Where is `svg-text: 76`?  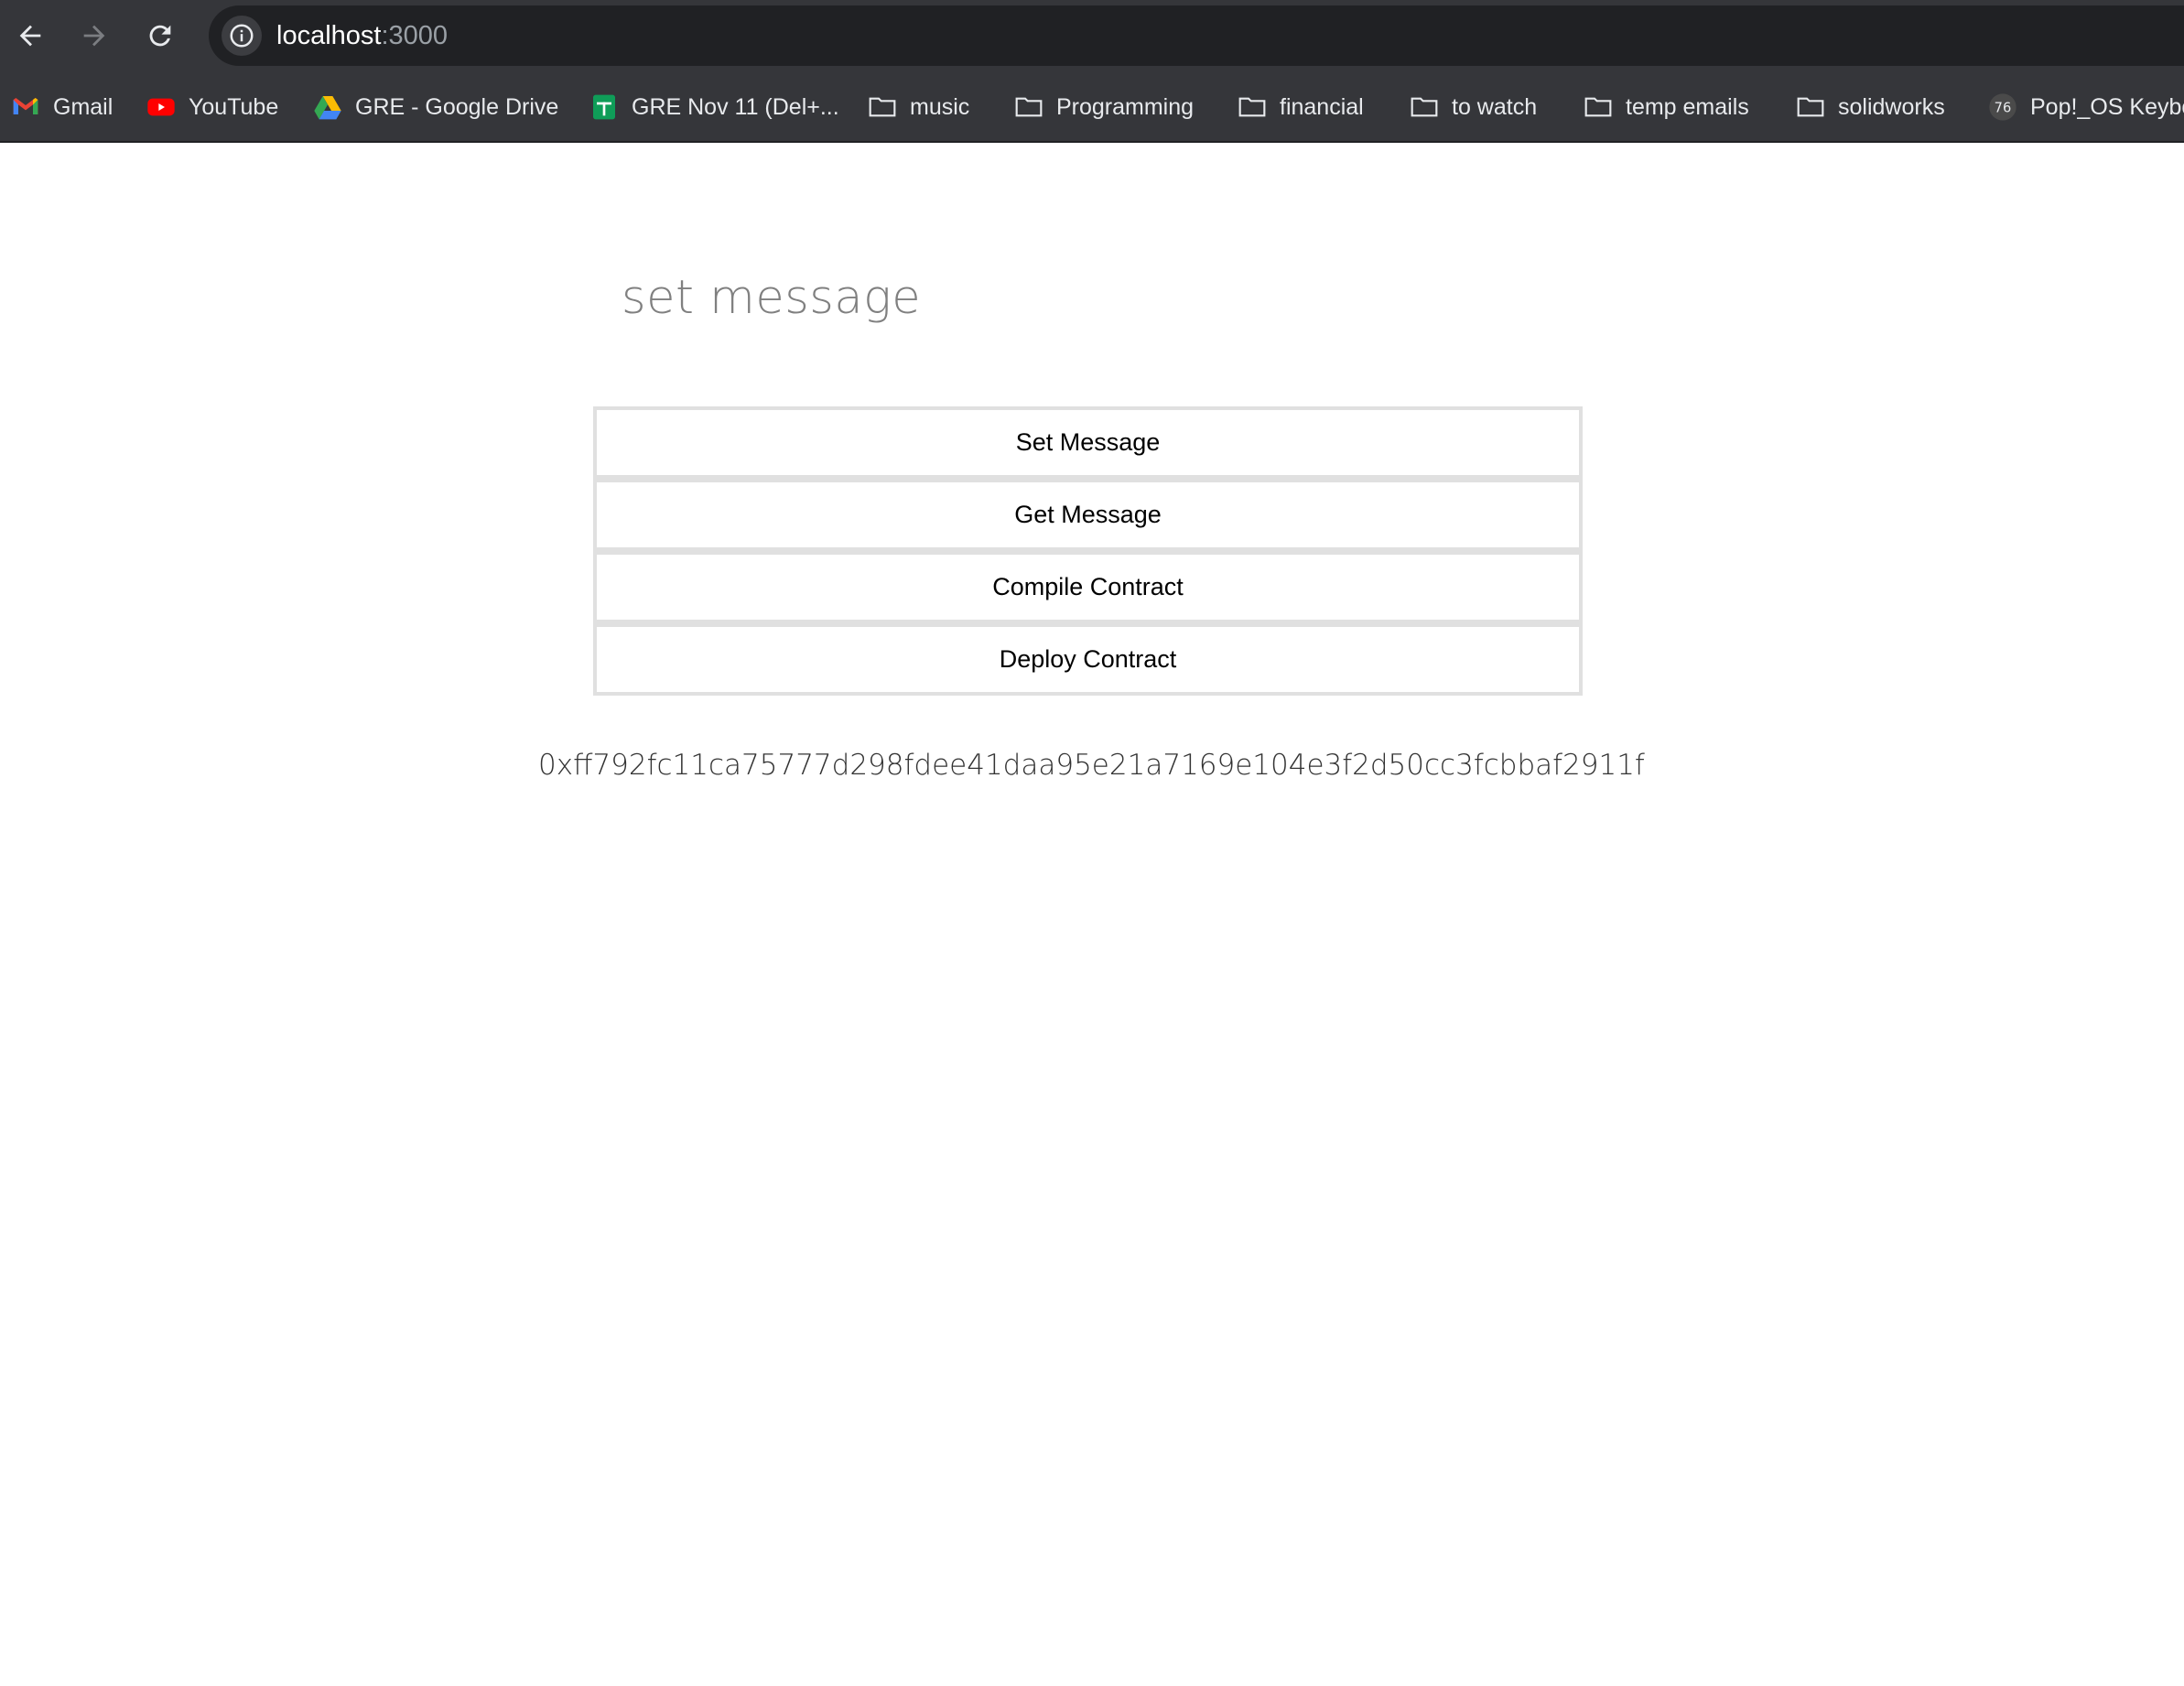 svg-text: 76 is located at coordinates (2003, 107).